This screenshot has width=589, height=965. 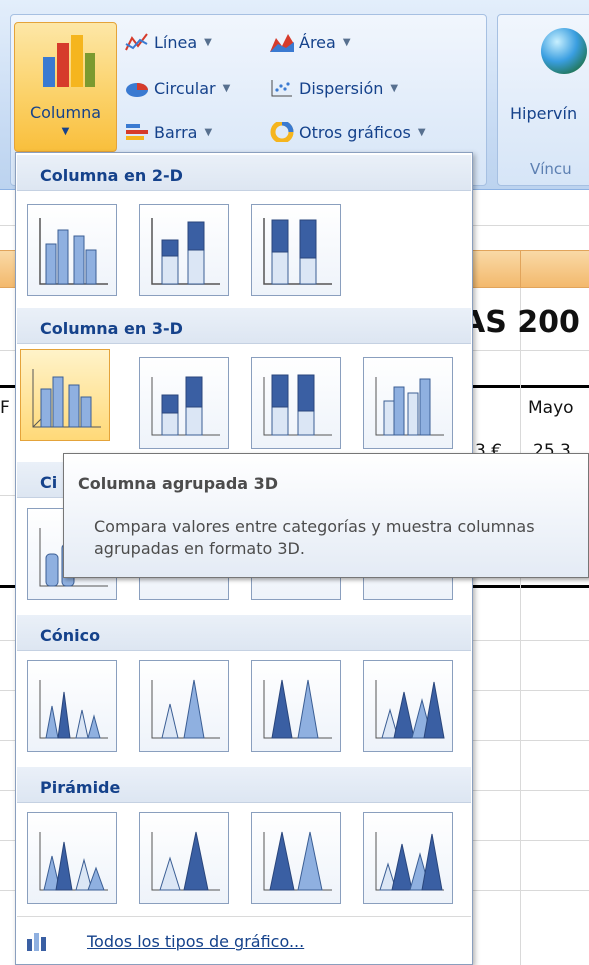 What do you see at coordinates (282, 132) in the screenshot?
I see `donut-chart-icon` at bounding box center [282, 132].